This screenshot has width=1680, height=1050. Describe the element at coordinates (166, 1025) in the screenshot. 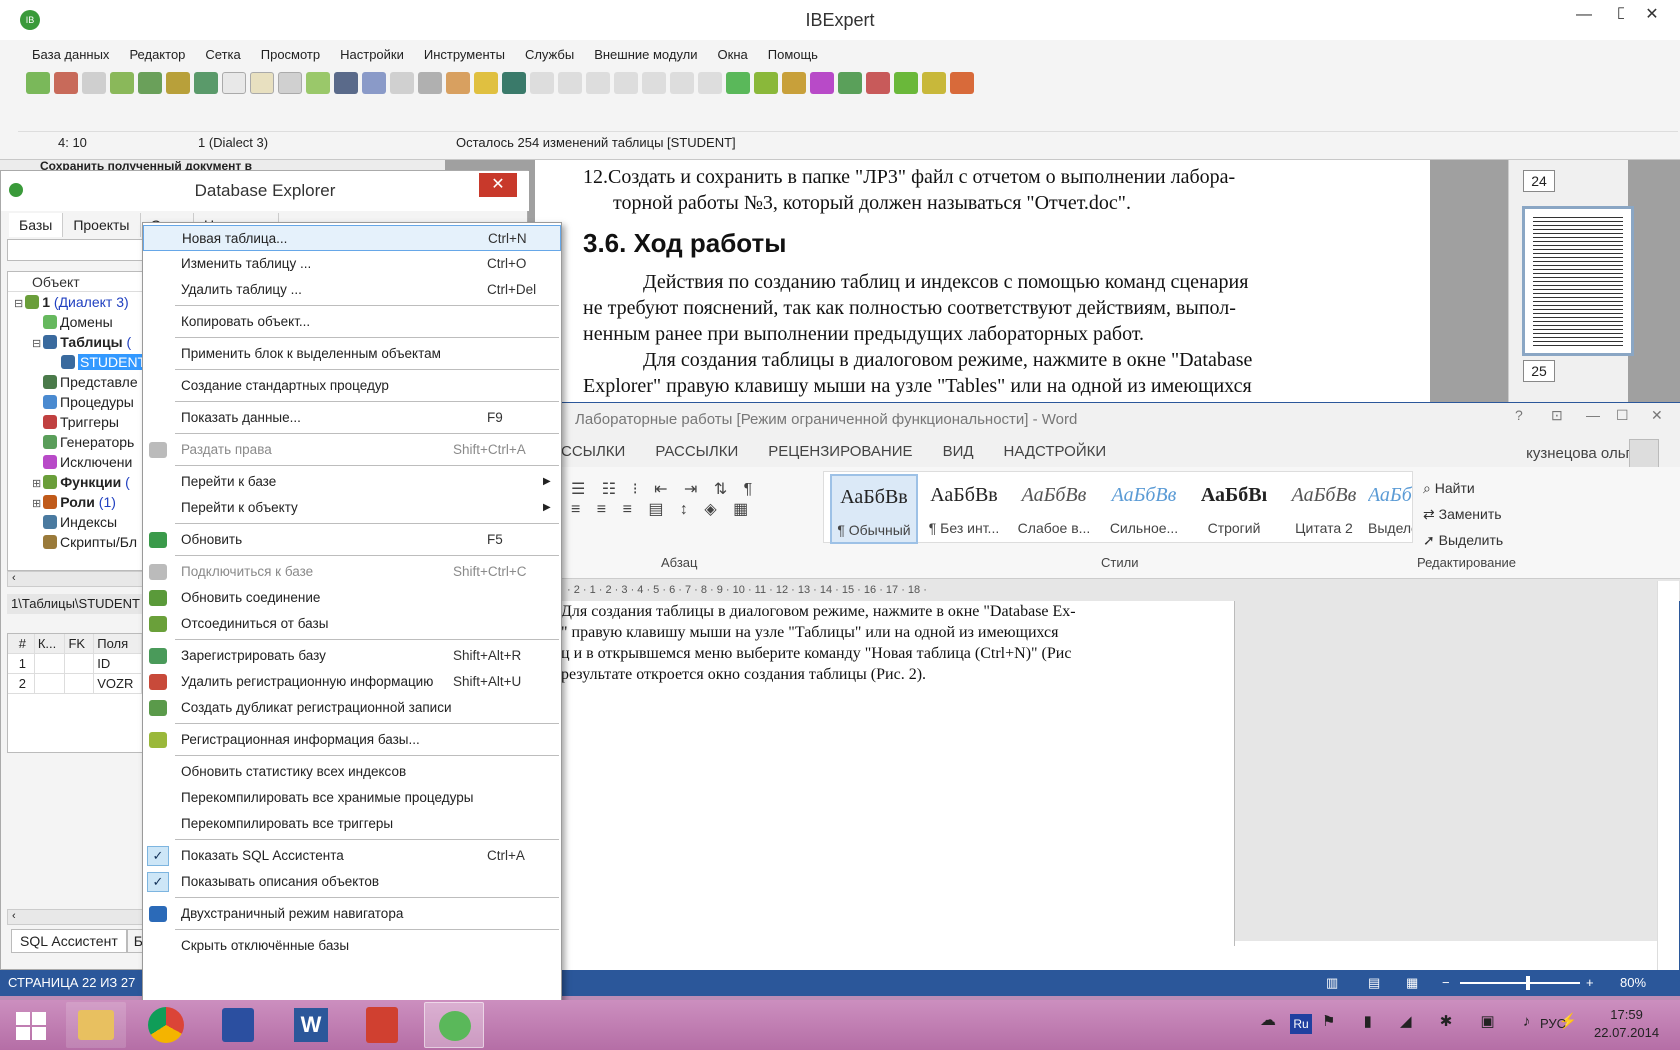

I see `chrome-taskbar-icon` at that location.